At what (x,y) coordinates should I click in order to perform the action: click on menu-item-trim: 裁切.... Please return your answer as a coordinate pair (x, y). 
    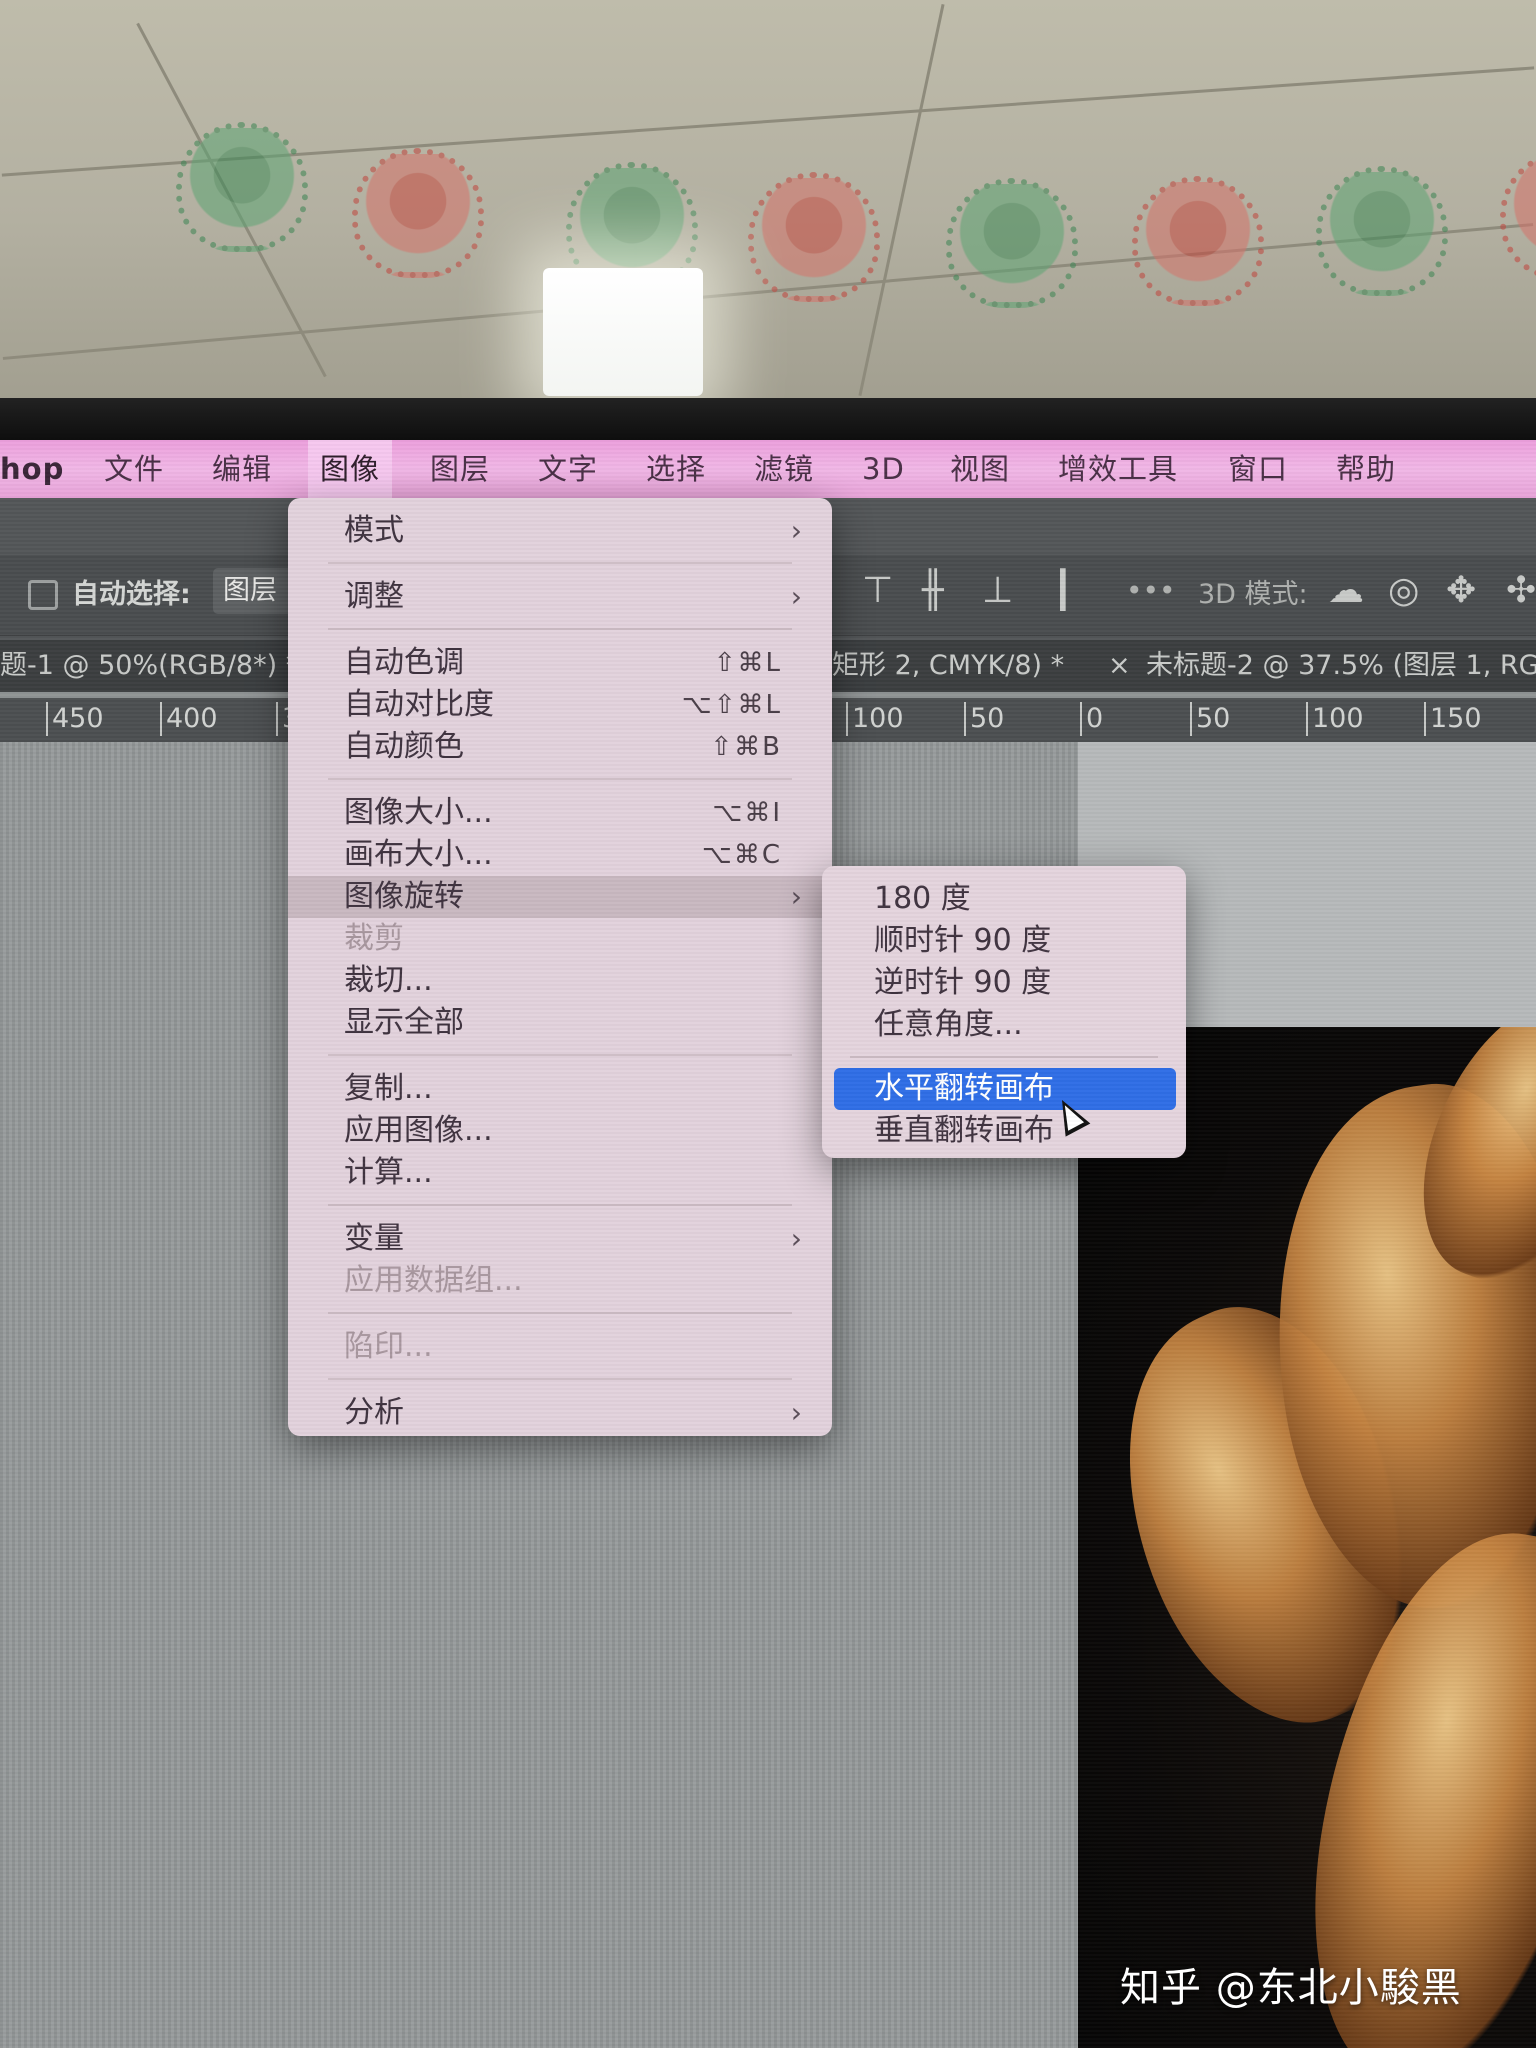
    Looking at the image, I should click on (560, 981).